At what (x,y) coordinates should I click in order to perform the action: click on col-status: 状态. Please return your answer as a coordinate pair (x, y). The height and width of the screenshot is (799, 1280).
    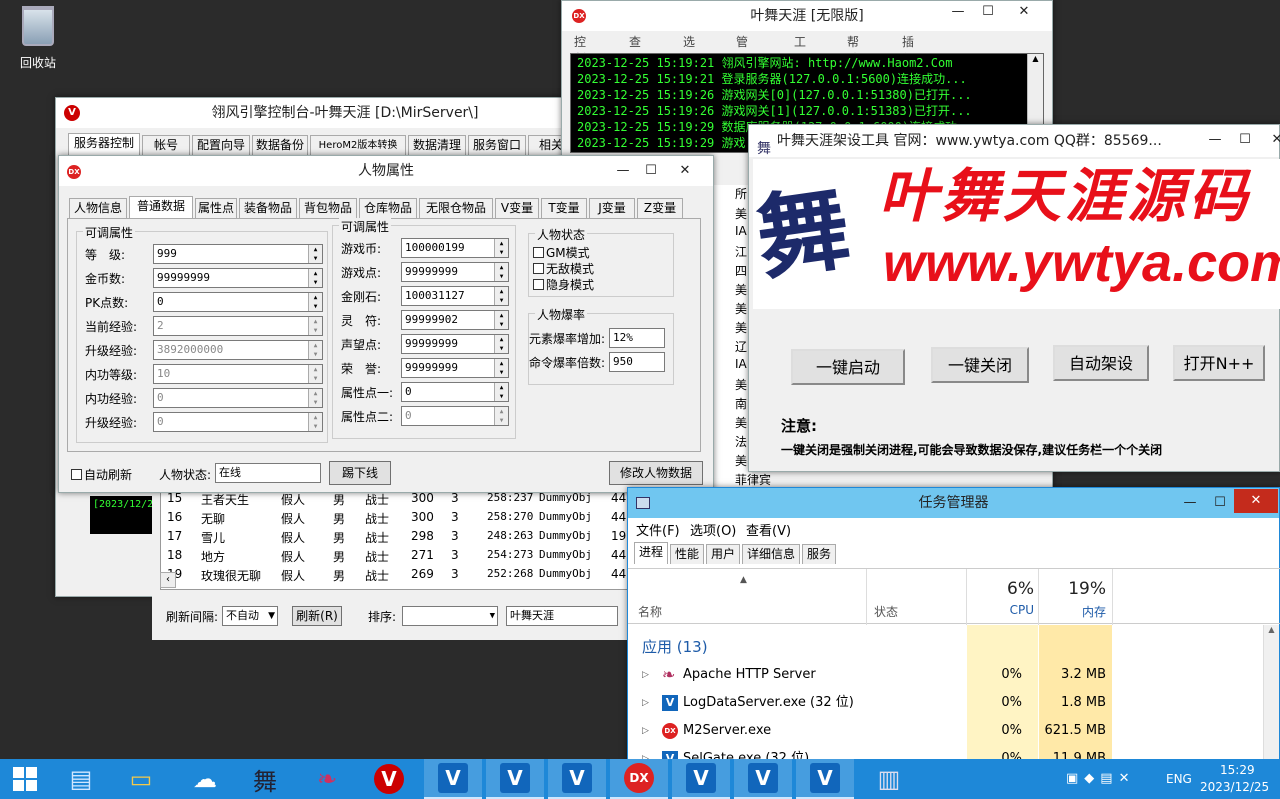
    Looking at the image, I should click on (886, 611).